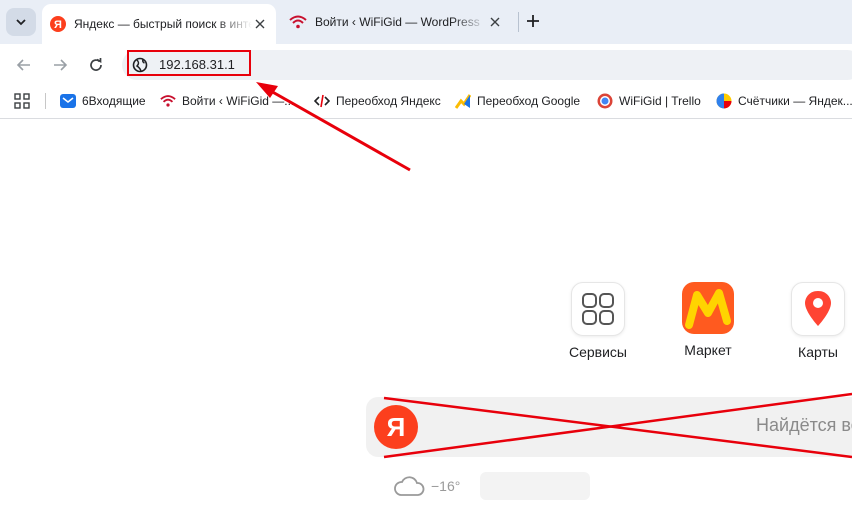  I want to click on grid-icon, so click(598, 309).